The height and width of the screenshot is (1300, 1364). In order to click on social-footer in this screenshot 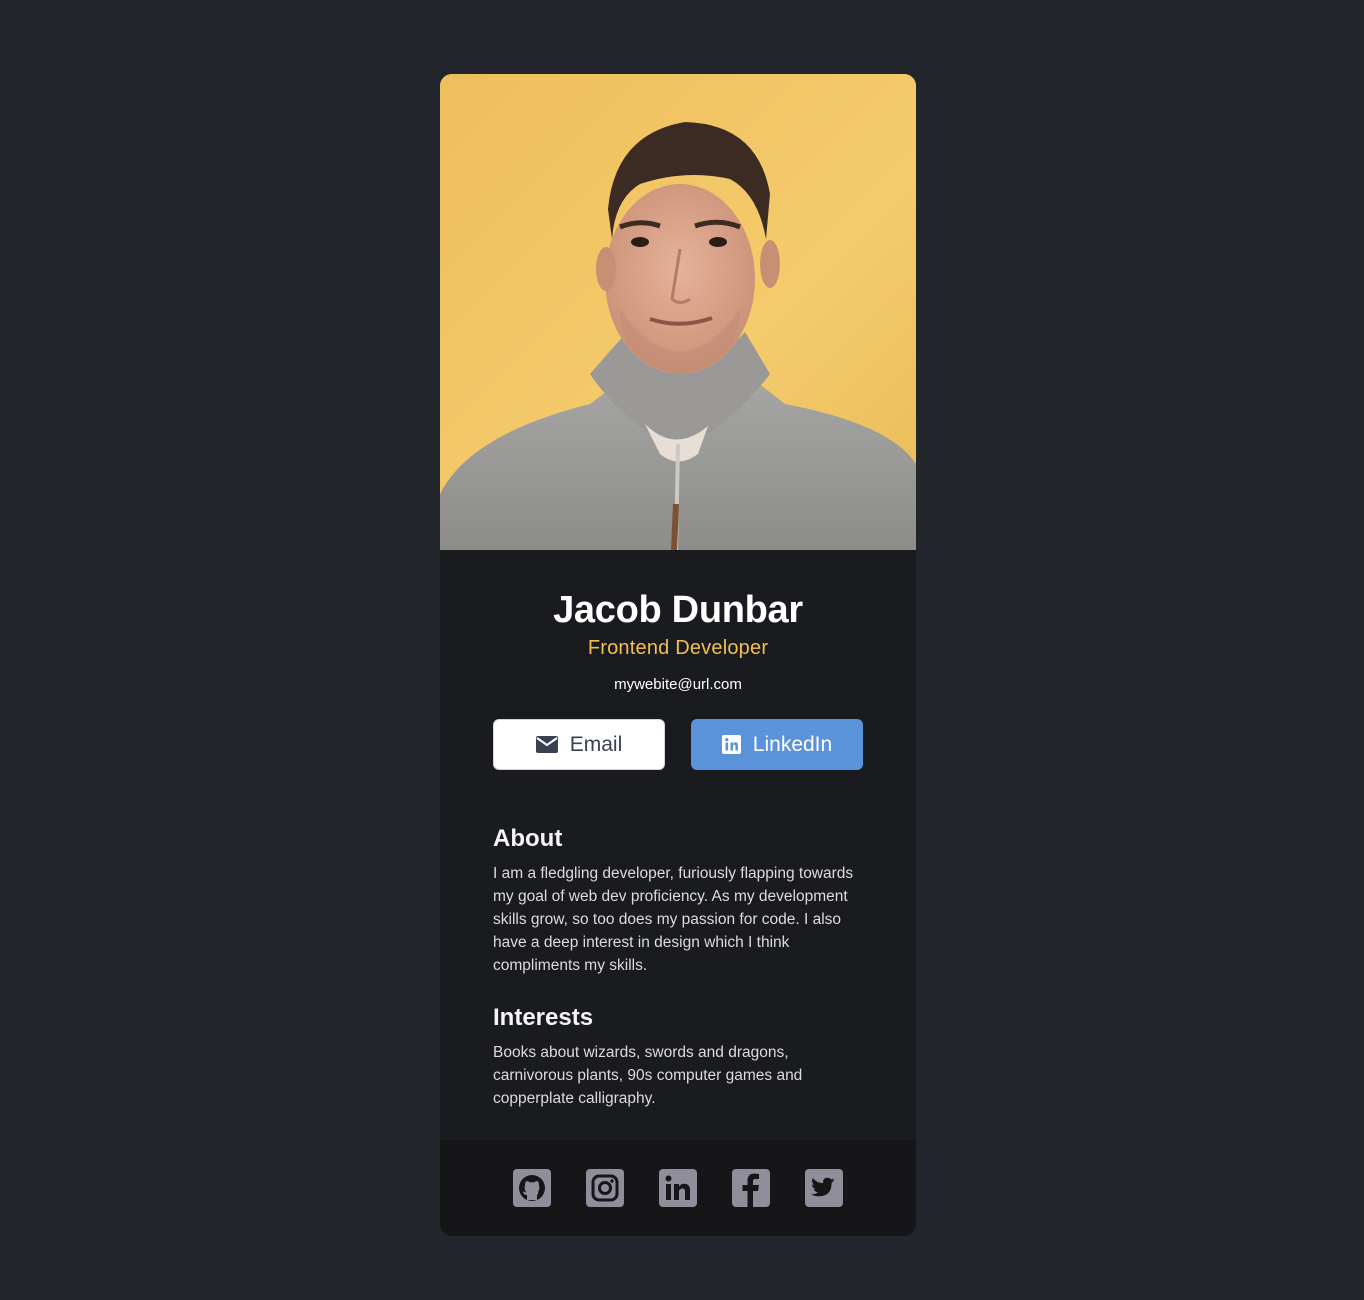, I will do `click(678, 1188)`.